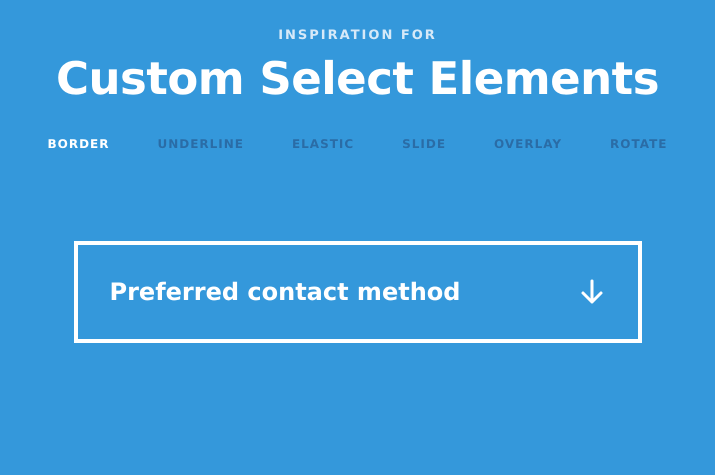 The height and width of the screenshot is (475, 715). I want to click on page-title: Custom Select Elements, so click(357, 79).